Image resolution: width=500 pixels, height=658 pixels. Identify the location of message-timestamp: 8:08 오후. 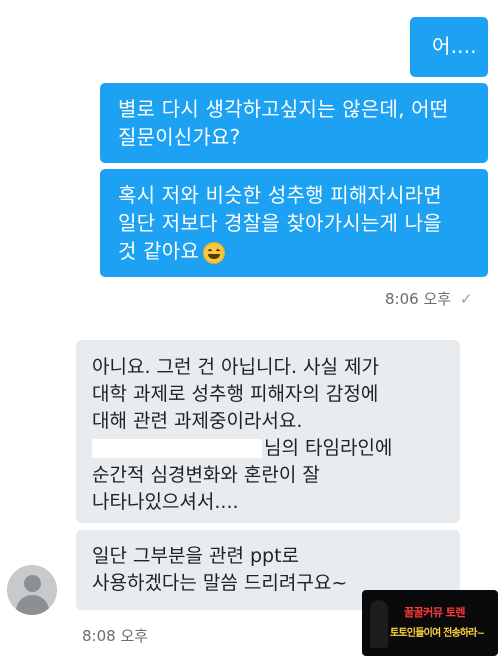
(115, 636).